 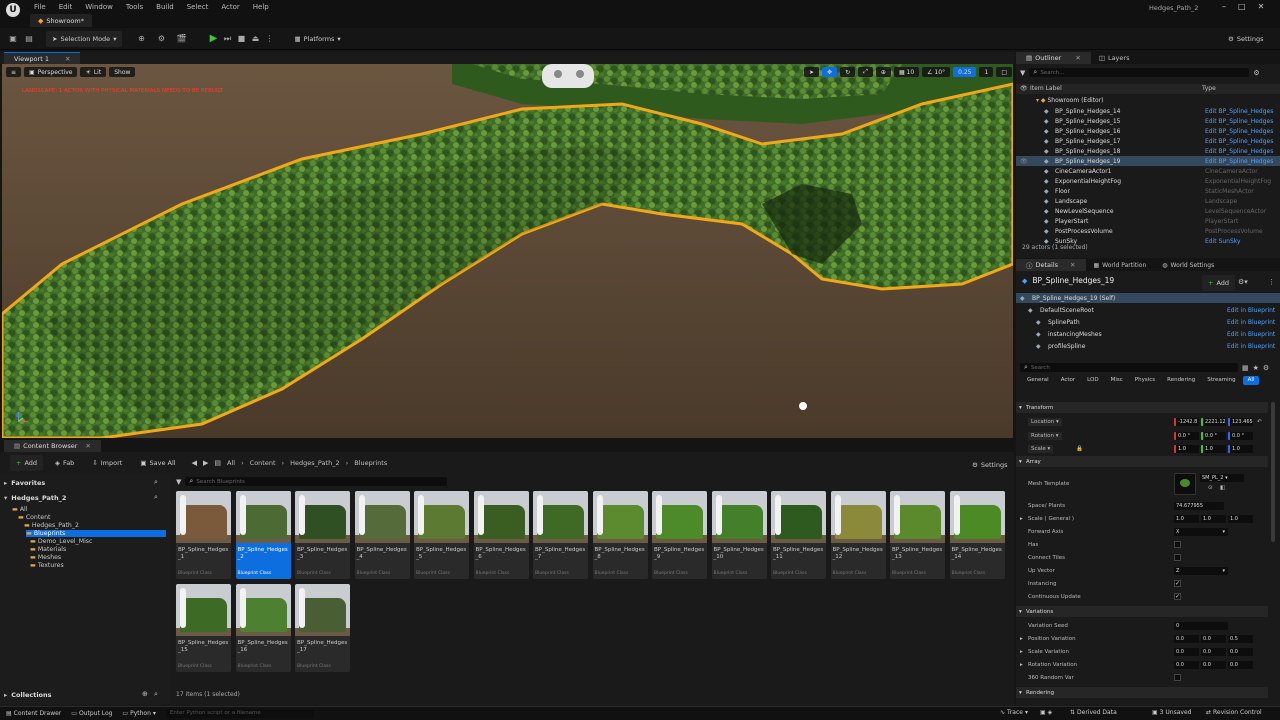 I want to click on world-space-icon: ⊕, so click(x=883, y=72).